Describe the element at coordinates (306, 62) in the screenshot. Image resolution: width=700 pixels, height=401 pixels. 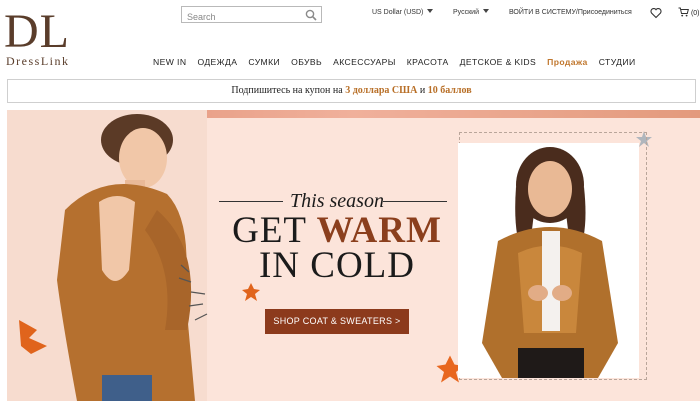
I see `nav-item-shoes: ОБУВЬ` at that location.